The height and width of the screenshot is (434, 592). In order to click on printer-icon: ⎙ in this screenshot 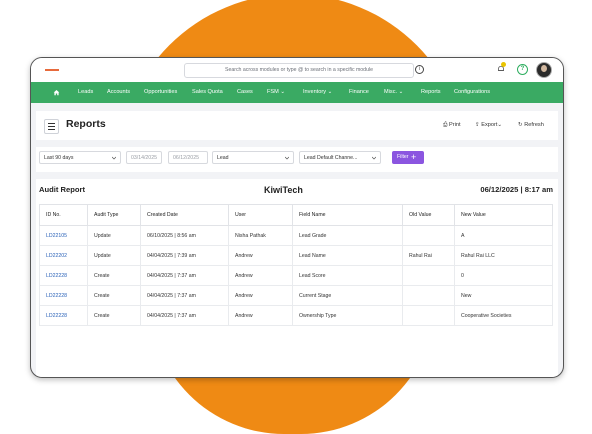, I will do `click(445, 125)`.